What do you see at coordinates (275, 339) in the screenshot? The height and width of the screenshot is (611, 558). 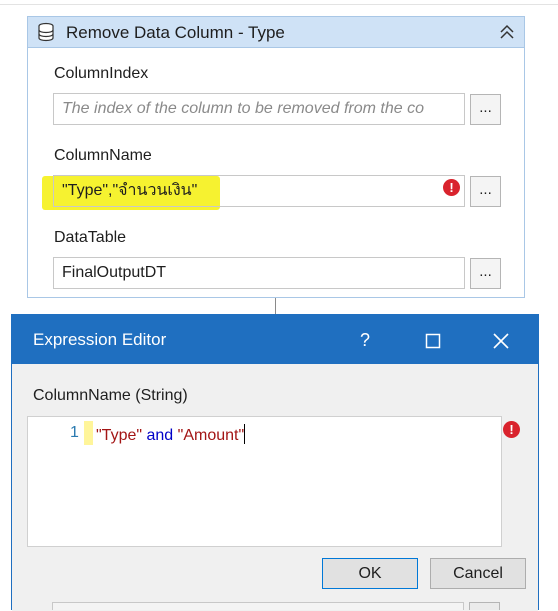 I see `dialog-title-bar: Expression Editor ?` at bounding box center [275, 339].